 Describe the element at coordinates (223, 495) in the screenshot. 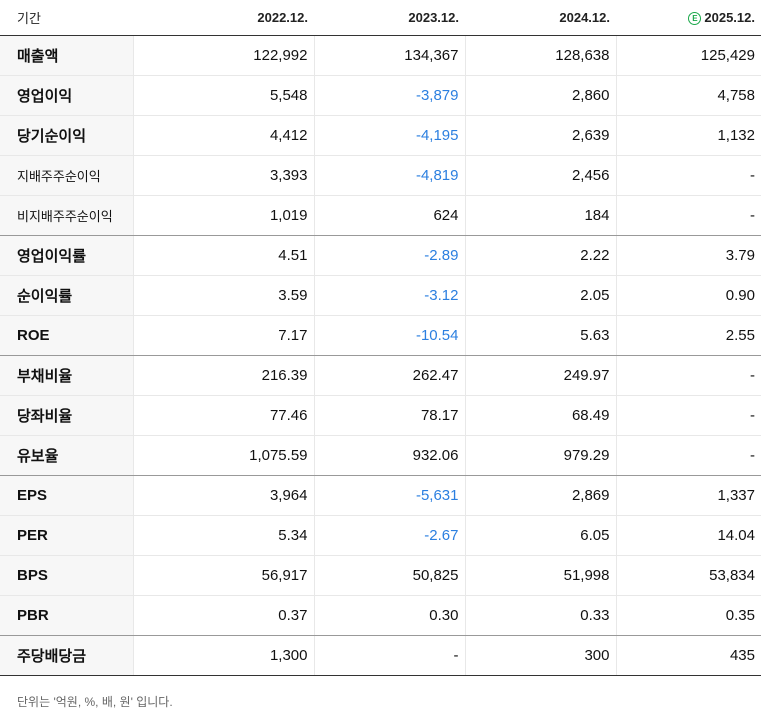

I see `table-cell: 3,964` at that location.